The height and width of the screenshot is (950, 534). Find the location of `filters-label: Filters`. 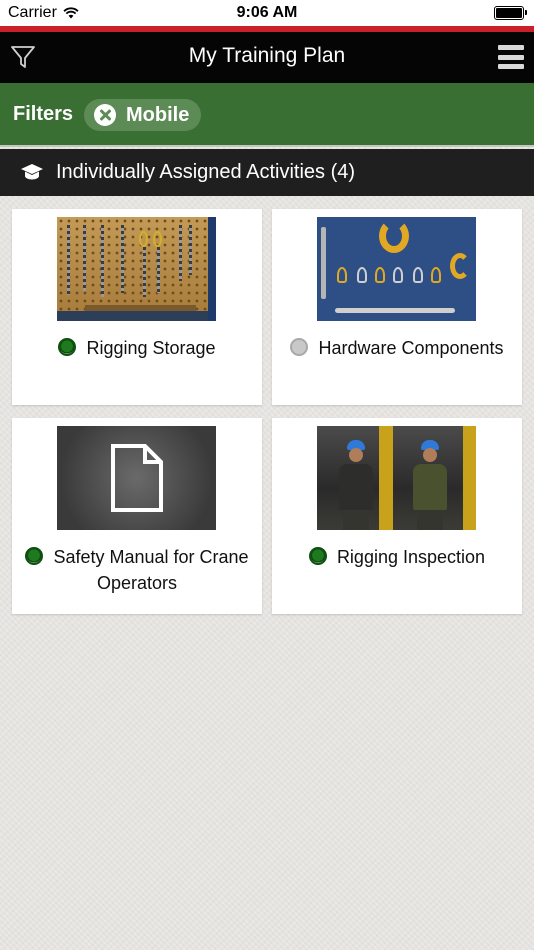

filters-label: Filters is located at coordinates (43, 114).